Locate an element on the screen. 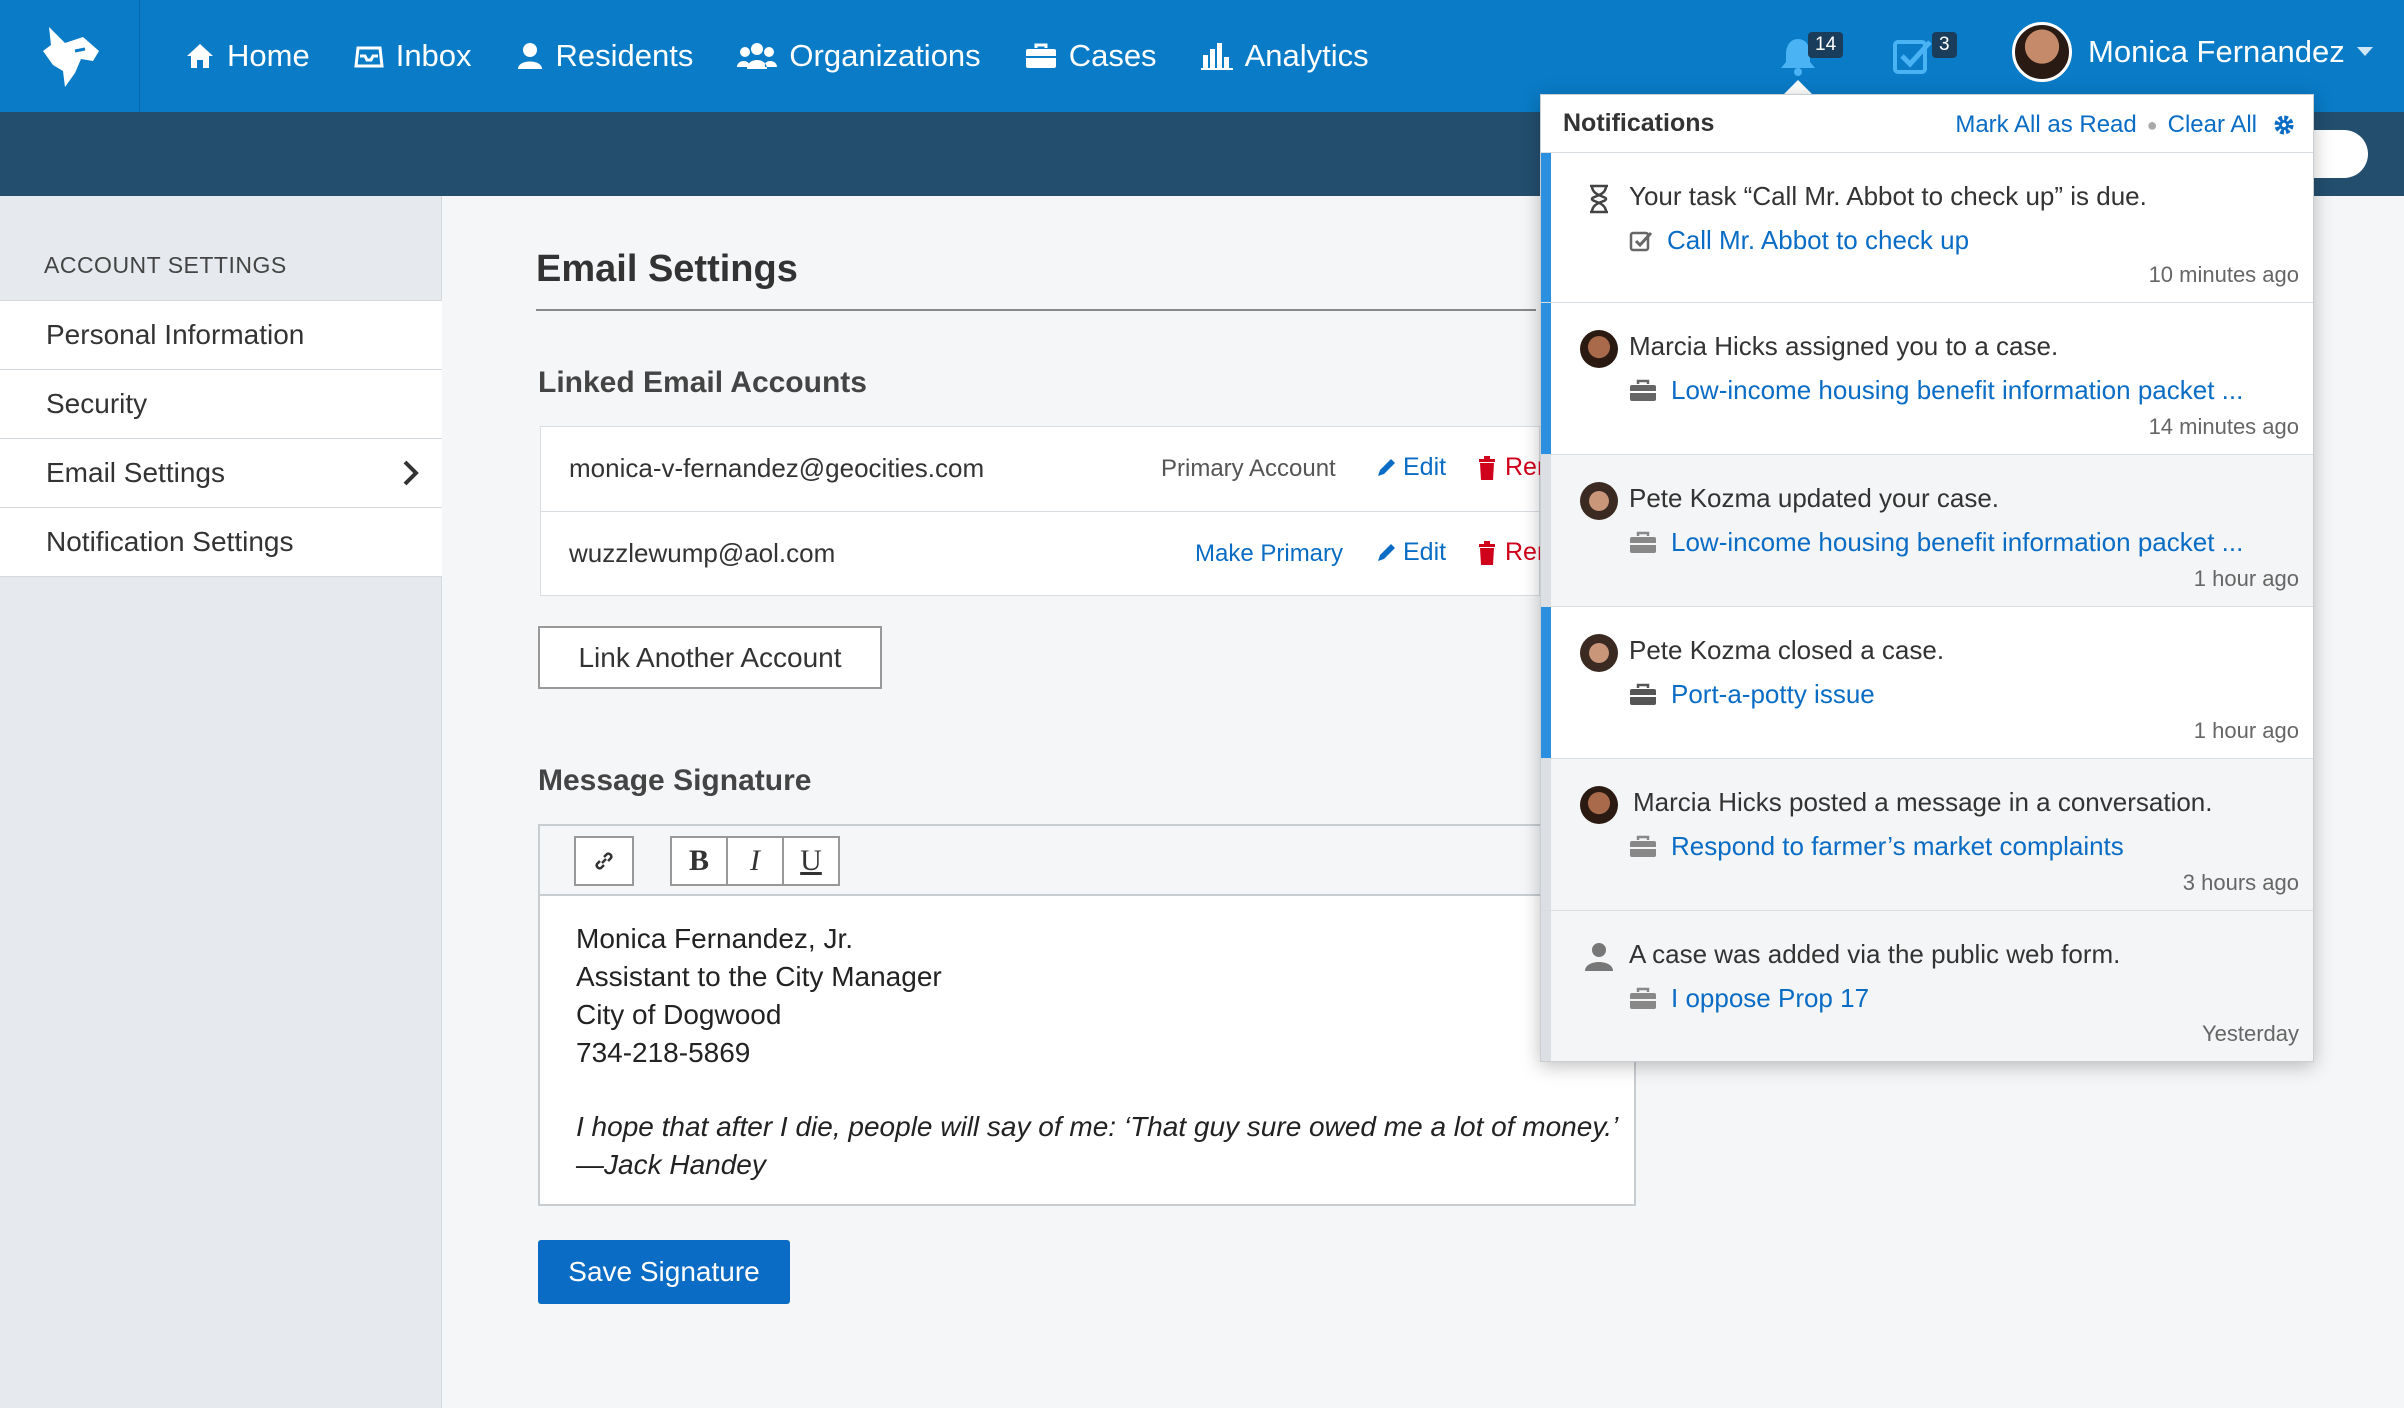  italic-button: I is located at coordinates (755, 861).